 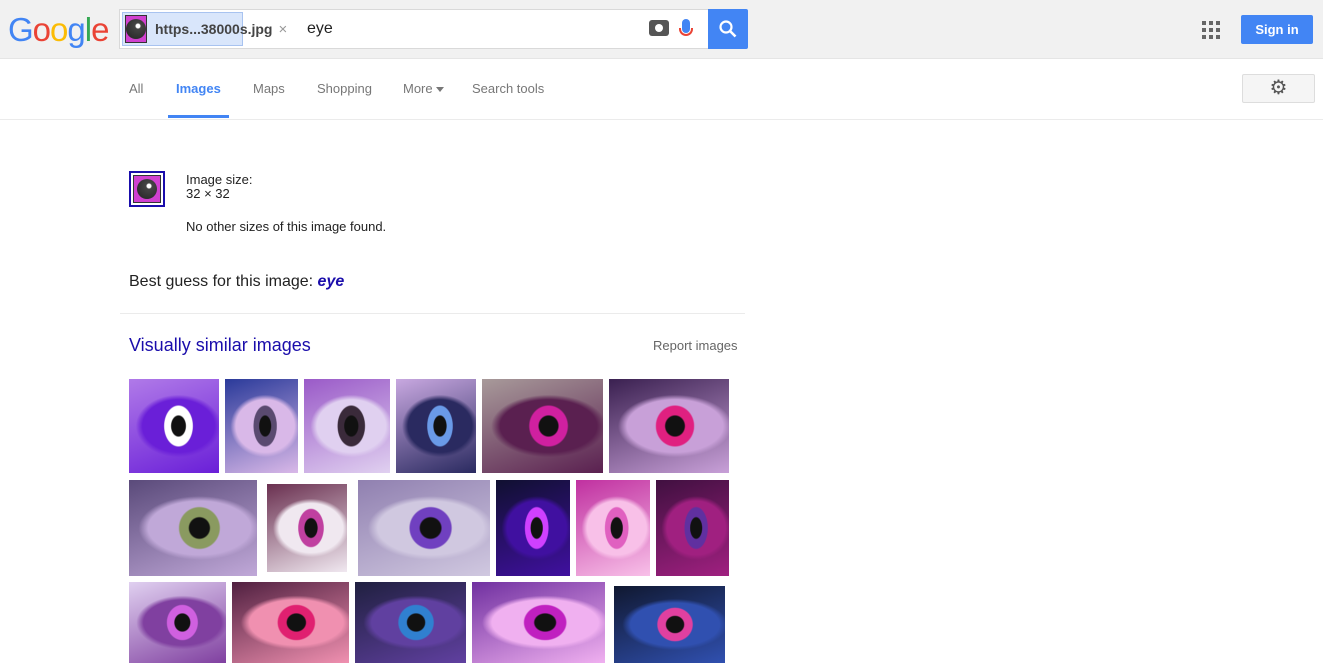 I want to click on no-other-sizes-text: No other sizes of this image found., so click(x=286, y=226).